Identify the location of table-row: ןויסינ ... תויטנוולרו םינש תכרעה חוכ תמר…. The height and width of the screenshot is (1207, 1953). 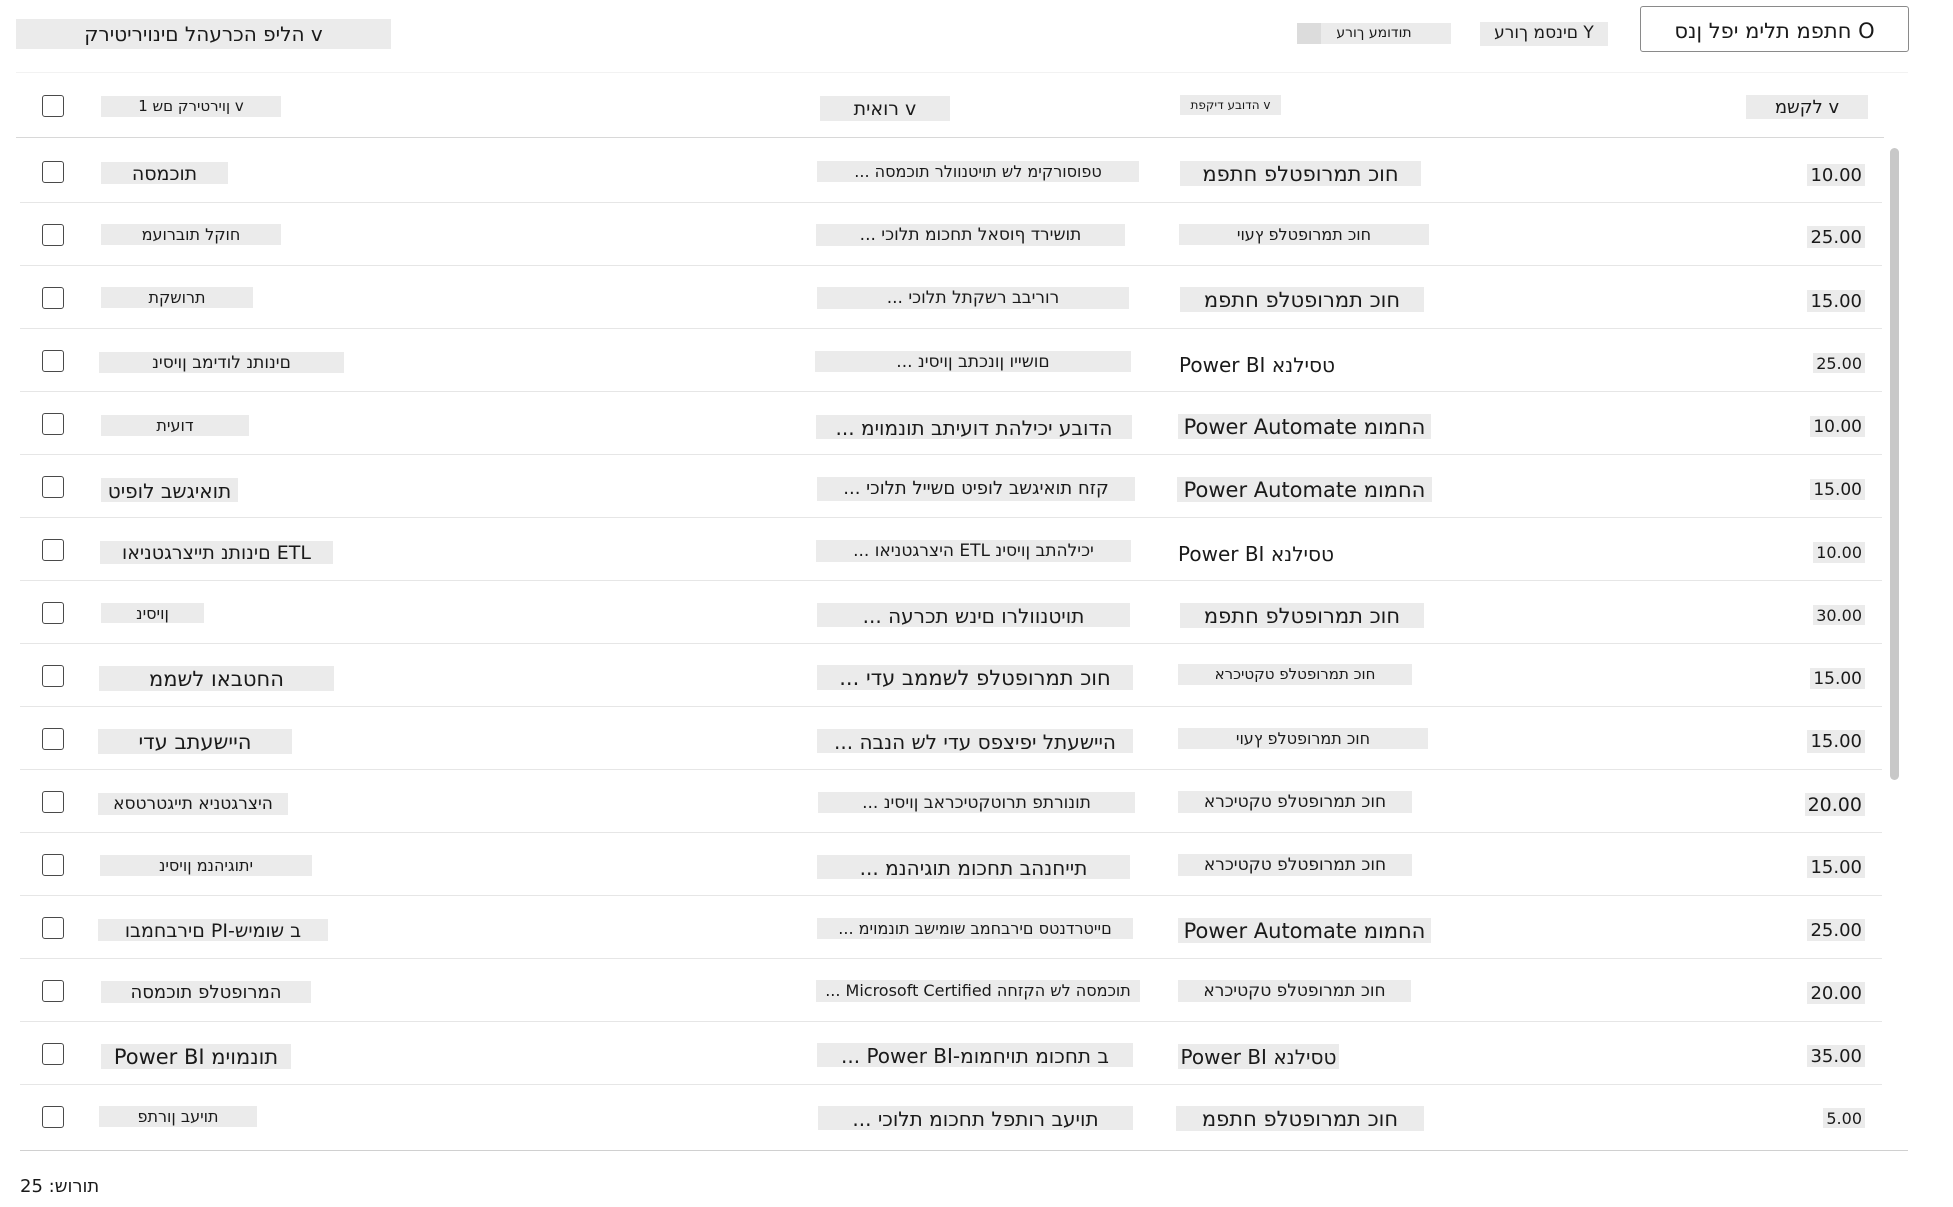
(950, 612).